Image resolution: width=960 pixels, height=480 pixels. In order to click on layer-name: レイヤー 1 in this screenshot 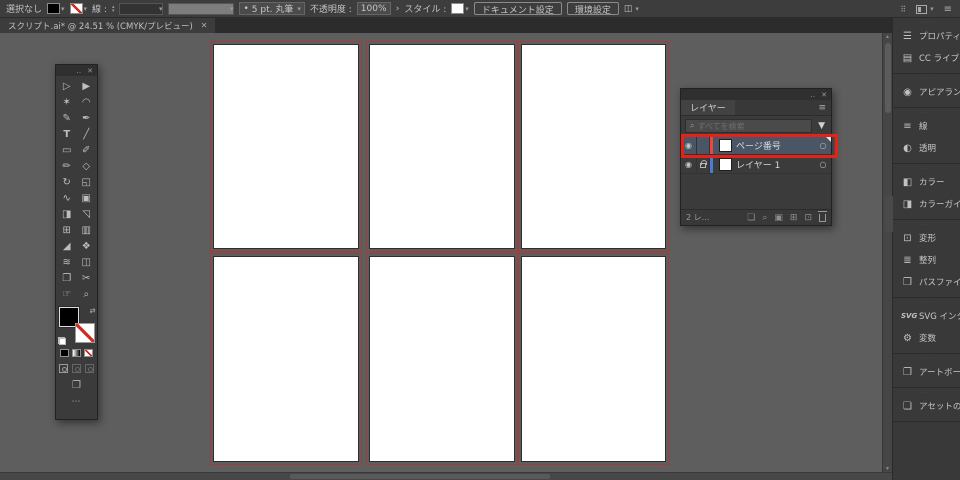, I will do `click(775, 164)`.